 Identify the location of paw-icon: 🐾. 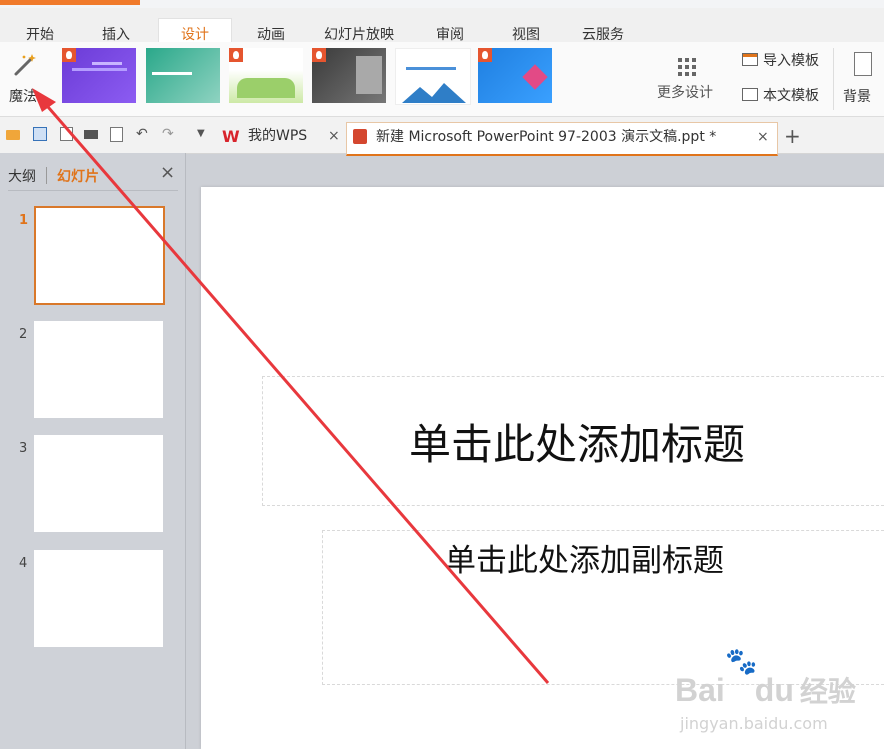
(741, 661).